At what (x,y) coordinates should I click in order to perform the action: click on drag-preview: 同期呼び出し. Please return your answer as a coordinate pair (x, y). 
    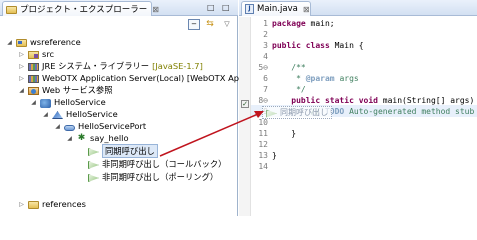
    Looking at the image, I should click on (297, 112).